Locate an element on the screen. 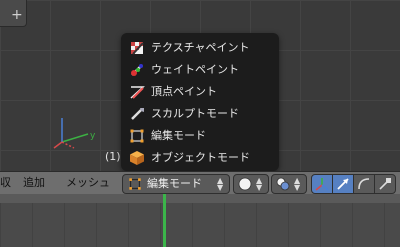 The height and width of the screenshot is (247, 400). menu-item-vertex-paint: 頂点ペイント is located at coordinates (200, 92).